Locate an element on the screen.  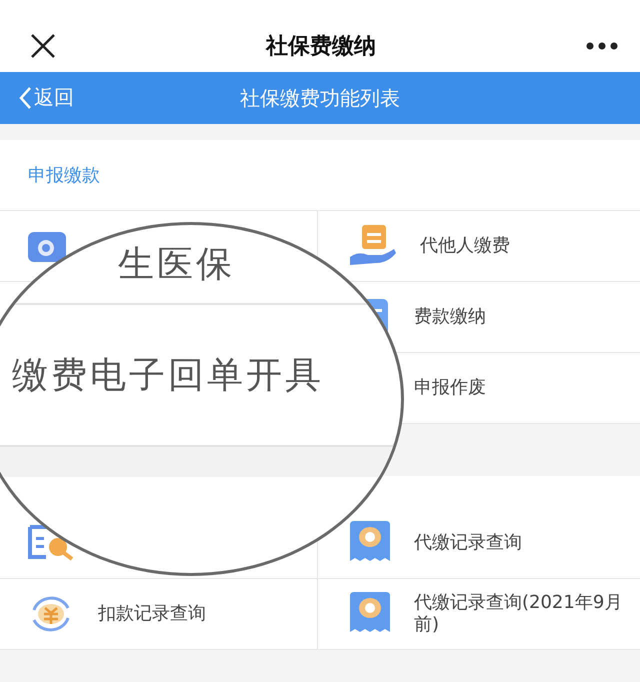
magnified-text: 生医保 is located at coordinates (176, 265).